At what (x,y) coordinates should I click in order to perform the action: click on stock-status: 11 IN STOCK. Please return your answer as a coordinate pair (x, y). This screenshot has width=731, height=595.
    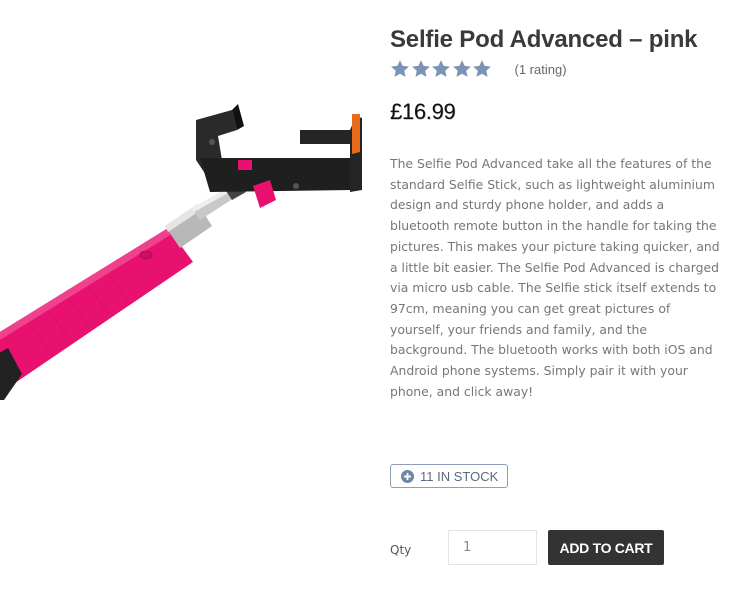
    Looking at the image, I should click on (459, 476).